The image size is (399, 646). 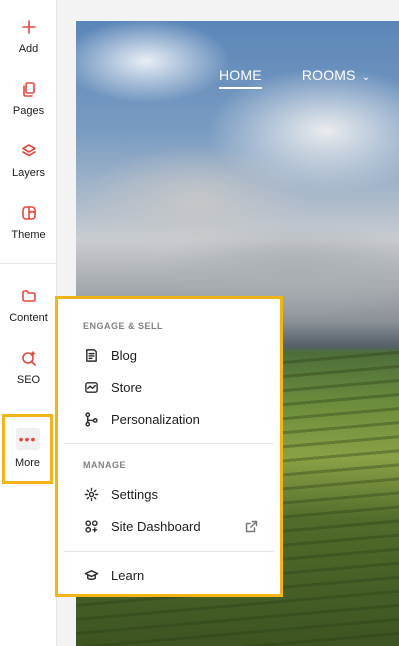 I want to click on sidebar-item-add: Add, so click(x=28, y=36).